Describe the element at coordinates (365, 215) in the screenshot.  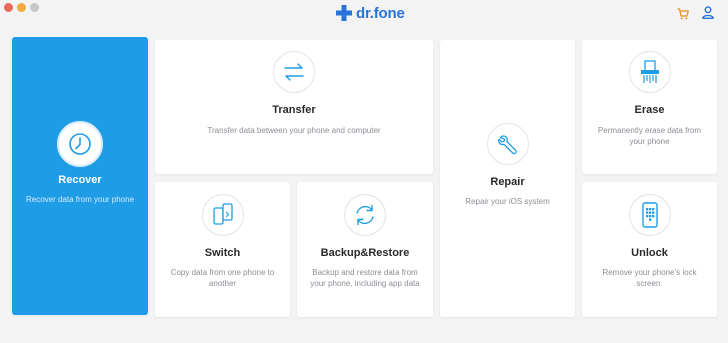
I see `sync-icon` at that location.